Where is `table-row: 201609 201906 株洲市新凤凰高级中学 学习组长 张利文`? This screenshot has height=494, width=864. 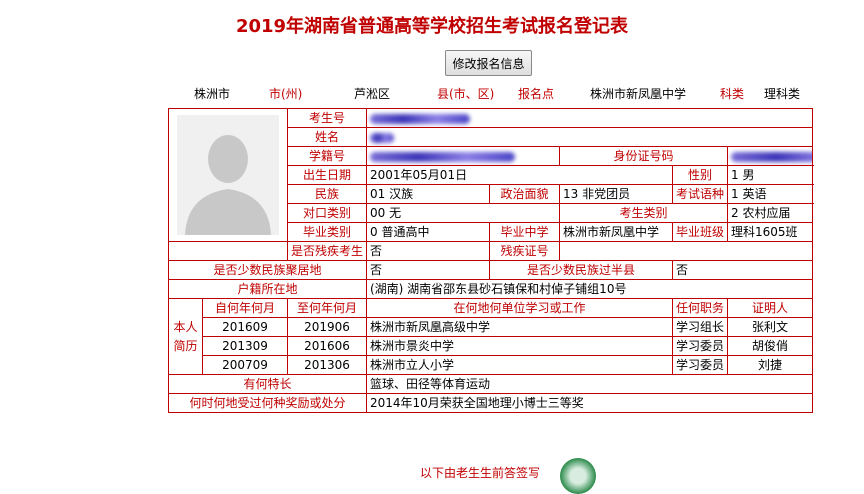
table-row: 201609 201906 株洲市新凤凰高级中学 学习组长 张利文 is located at coordinates (491, 327).